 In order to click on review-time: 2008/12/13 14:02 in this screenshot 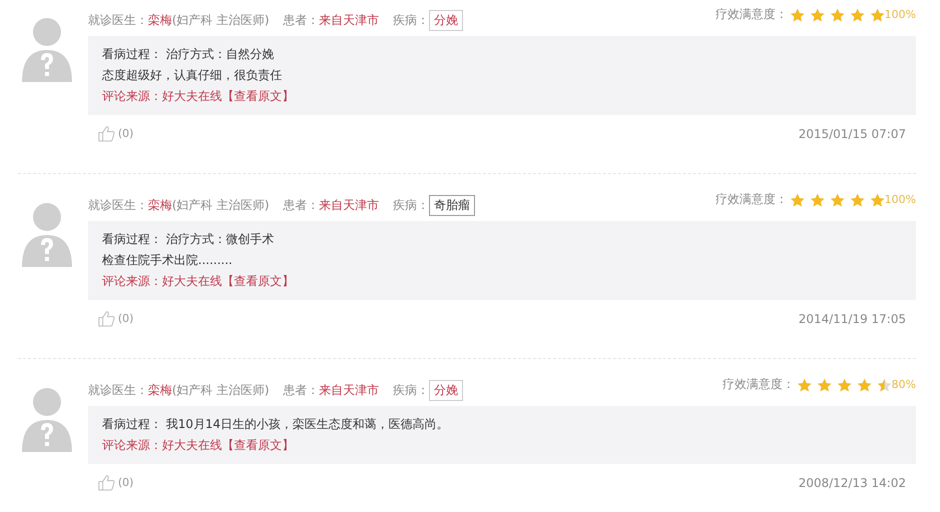, I will do `click(852, 483)`.